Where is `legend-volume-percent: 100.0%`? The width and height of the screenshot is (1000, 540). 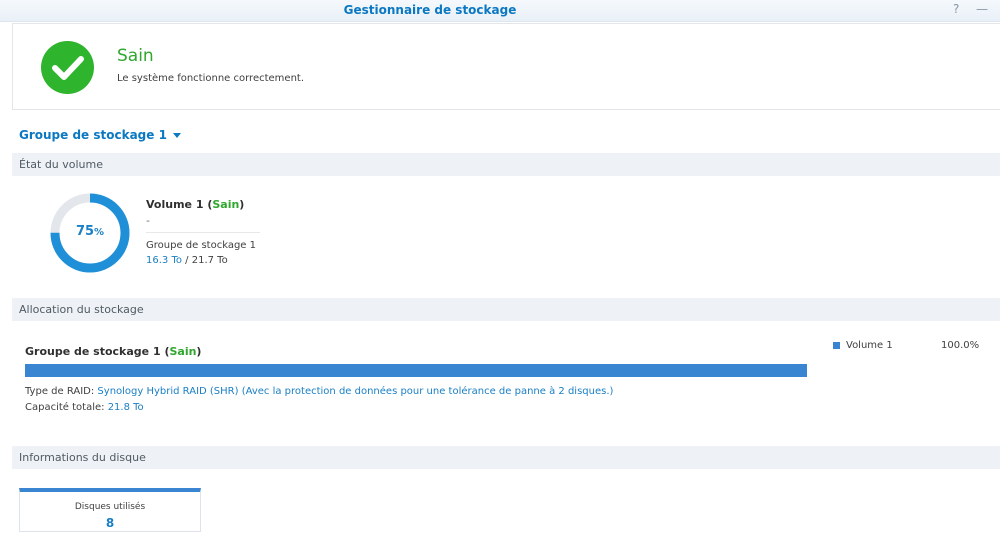 legend-volume-percent: 100.0% is located at coordinates (960, 345).